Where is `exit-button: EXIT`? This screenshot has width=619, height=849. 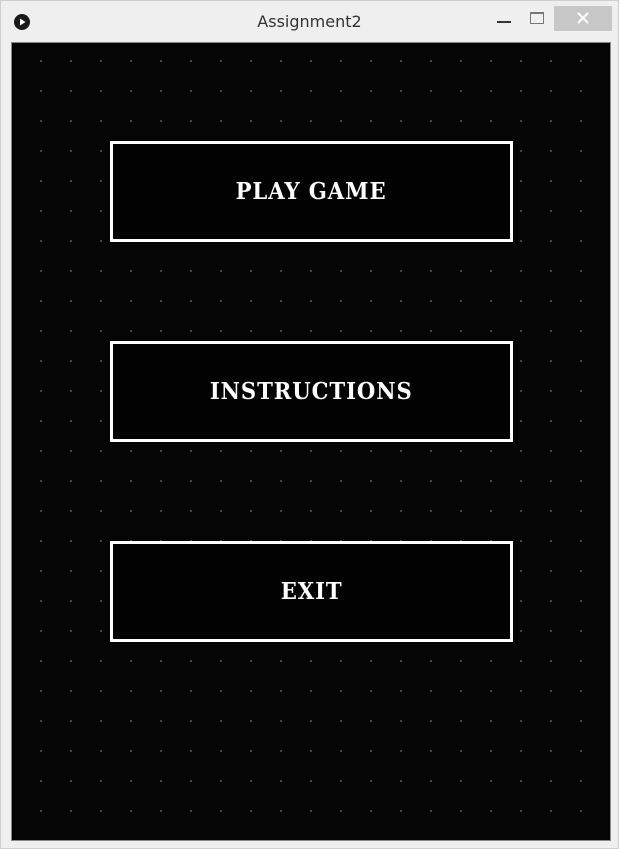
exit-button: EXIT is located at coordinates (311, 591).